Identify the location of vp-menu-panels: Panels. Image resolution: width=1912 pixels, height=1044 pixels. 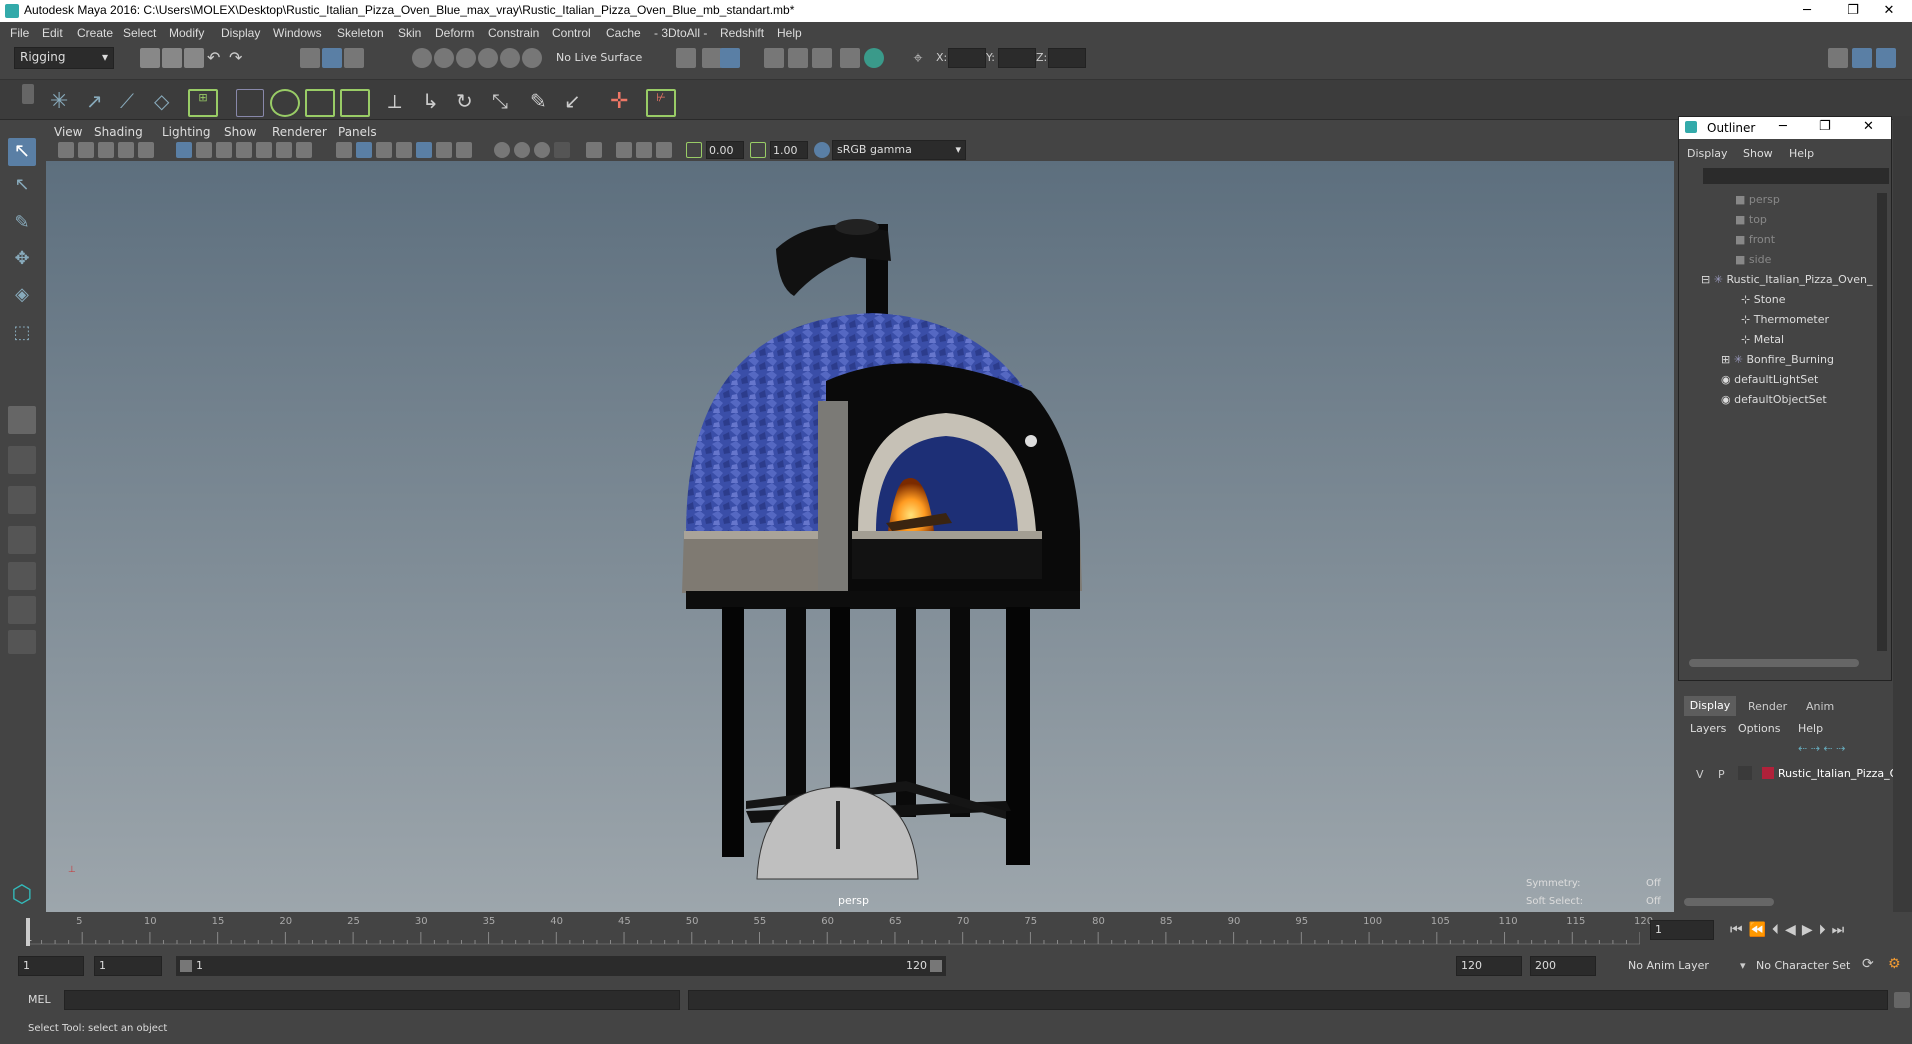
(357, 132).